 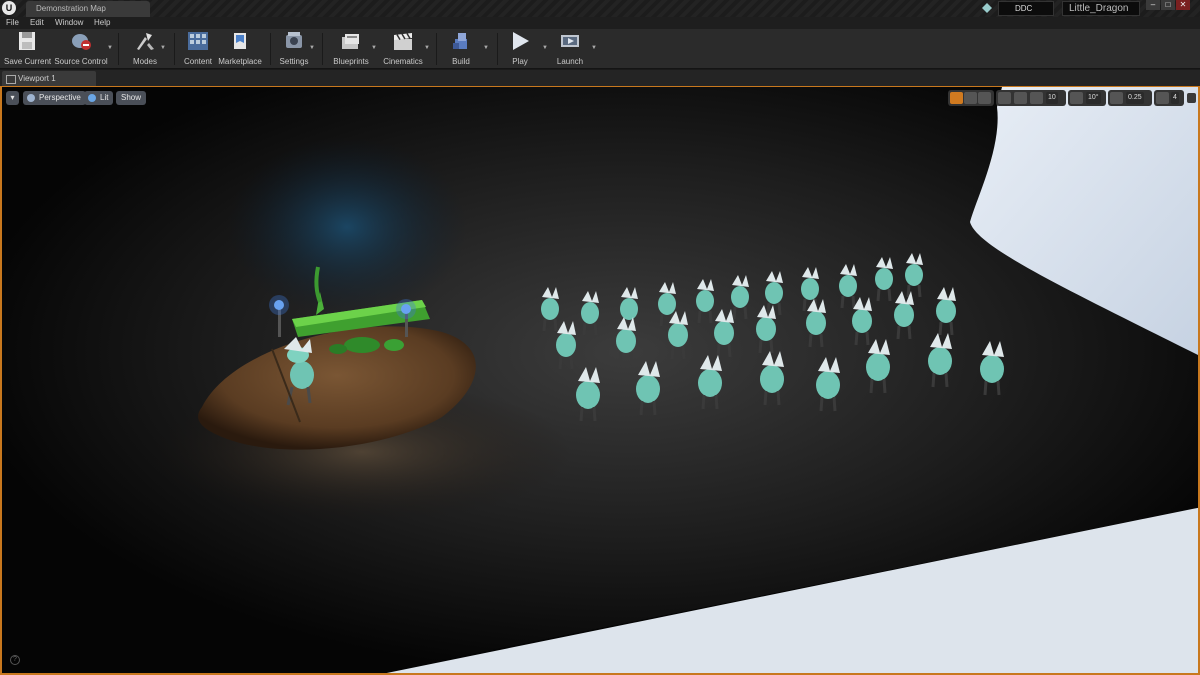 What do you see at coordinates (102, 23) in the screenshot?
I see `menu-help: Help` at bounding box center [102, 23].